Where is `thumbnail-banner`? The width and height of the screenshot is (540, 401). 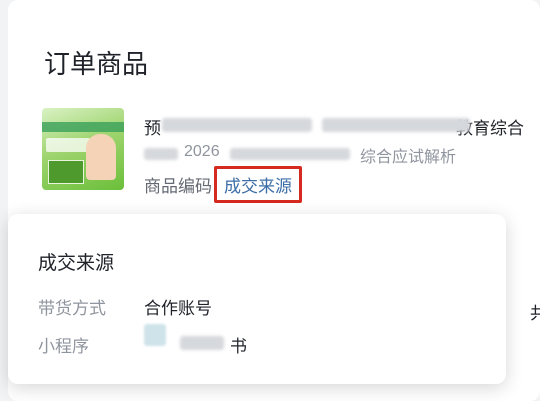 thumbnail-banner is located at coordinates (83, 127).